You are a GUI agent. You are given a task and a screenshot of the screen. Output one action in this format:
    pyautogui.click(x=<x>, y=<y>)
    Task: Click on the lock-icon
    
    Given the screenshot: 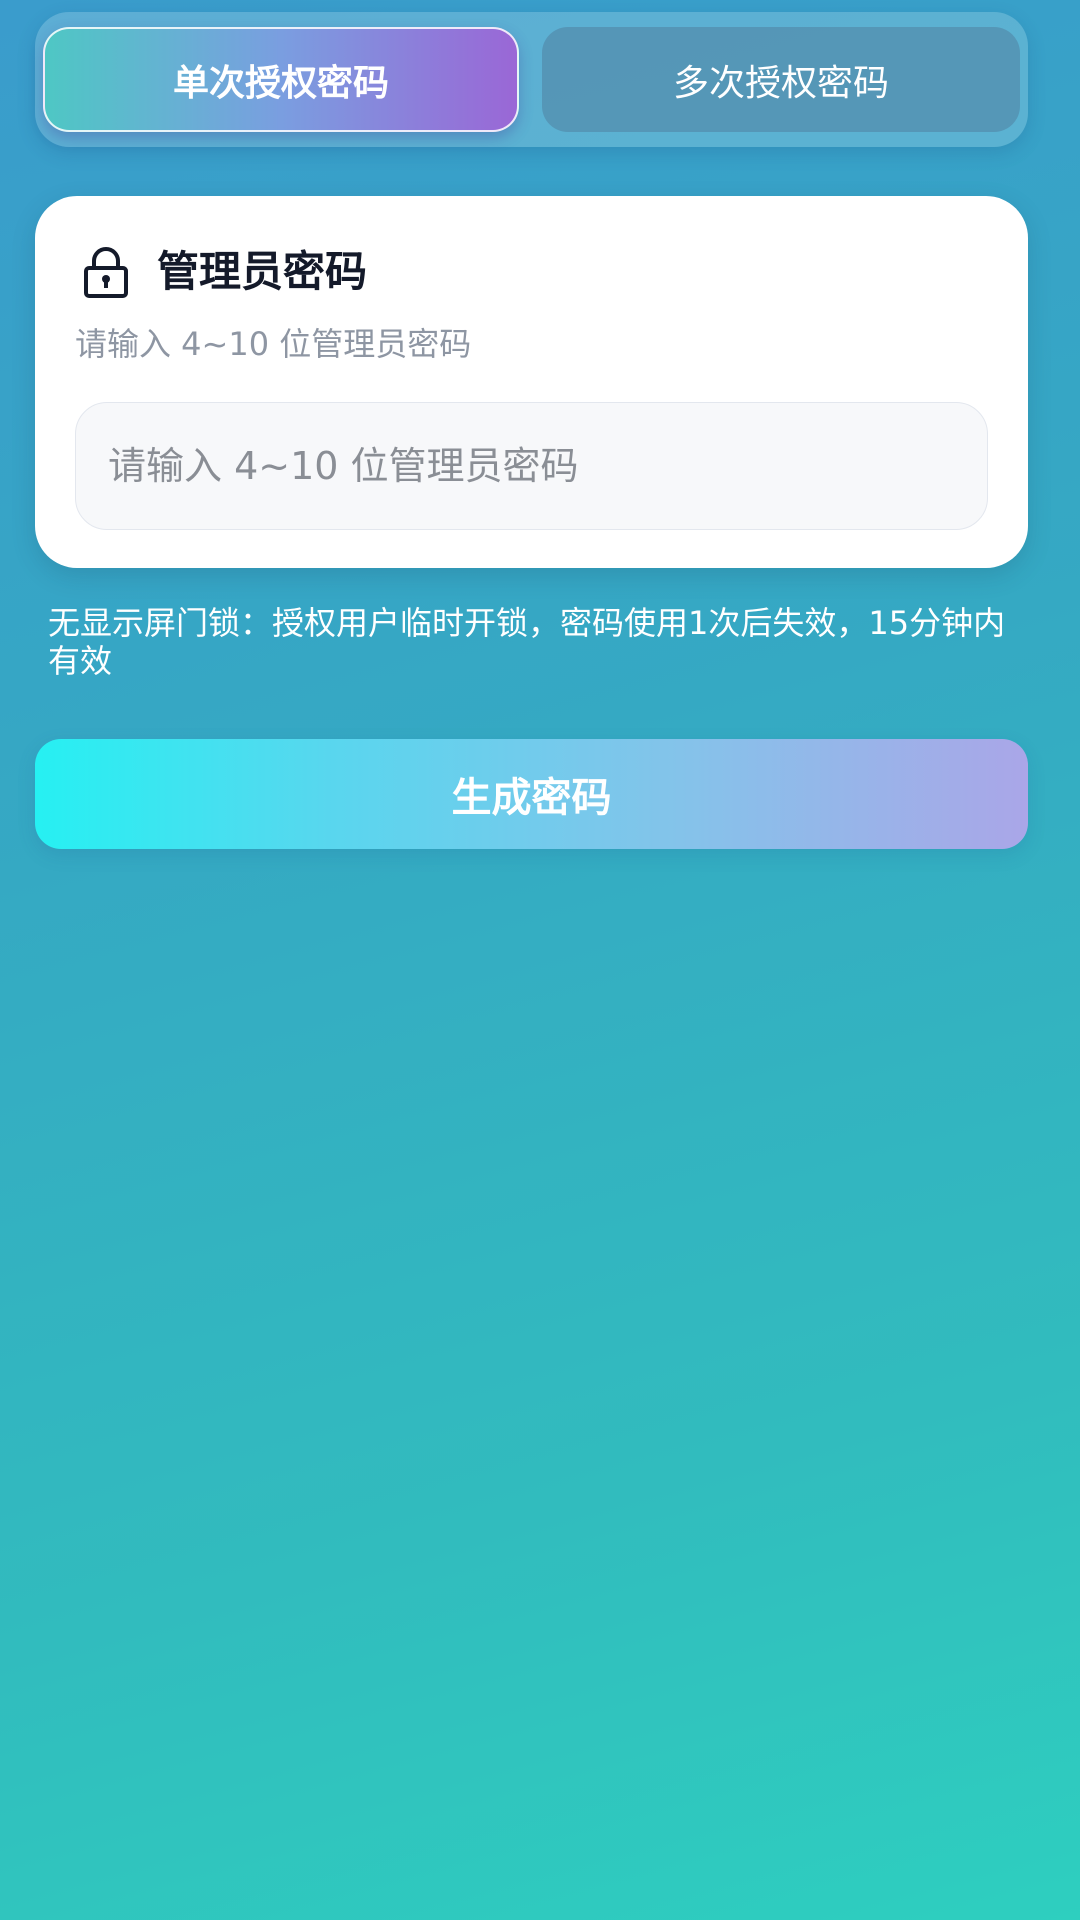 What is the action you would take?
    pyautogui.click(x=106, y=272)
    